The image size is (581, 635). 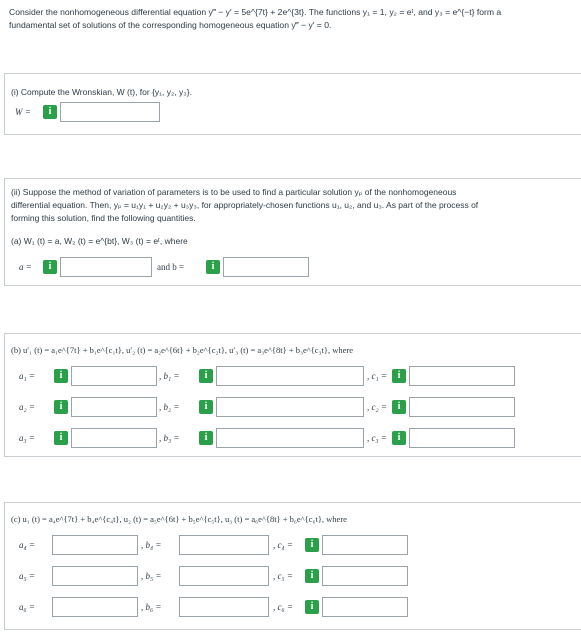 What do you see at coordinates (290, 376) in the screenshot?
I see `b1-input` at bounding box center [290, 376].